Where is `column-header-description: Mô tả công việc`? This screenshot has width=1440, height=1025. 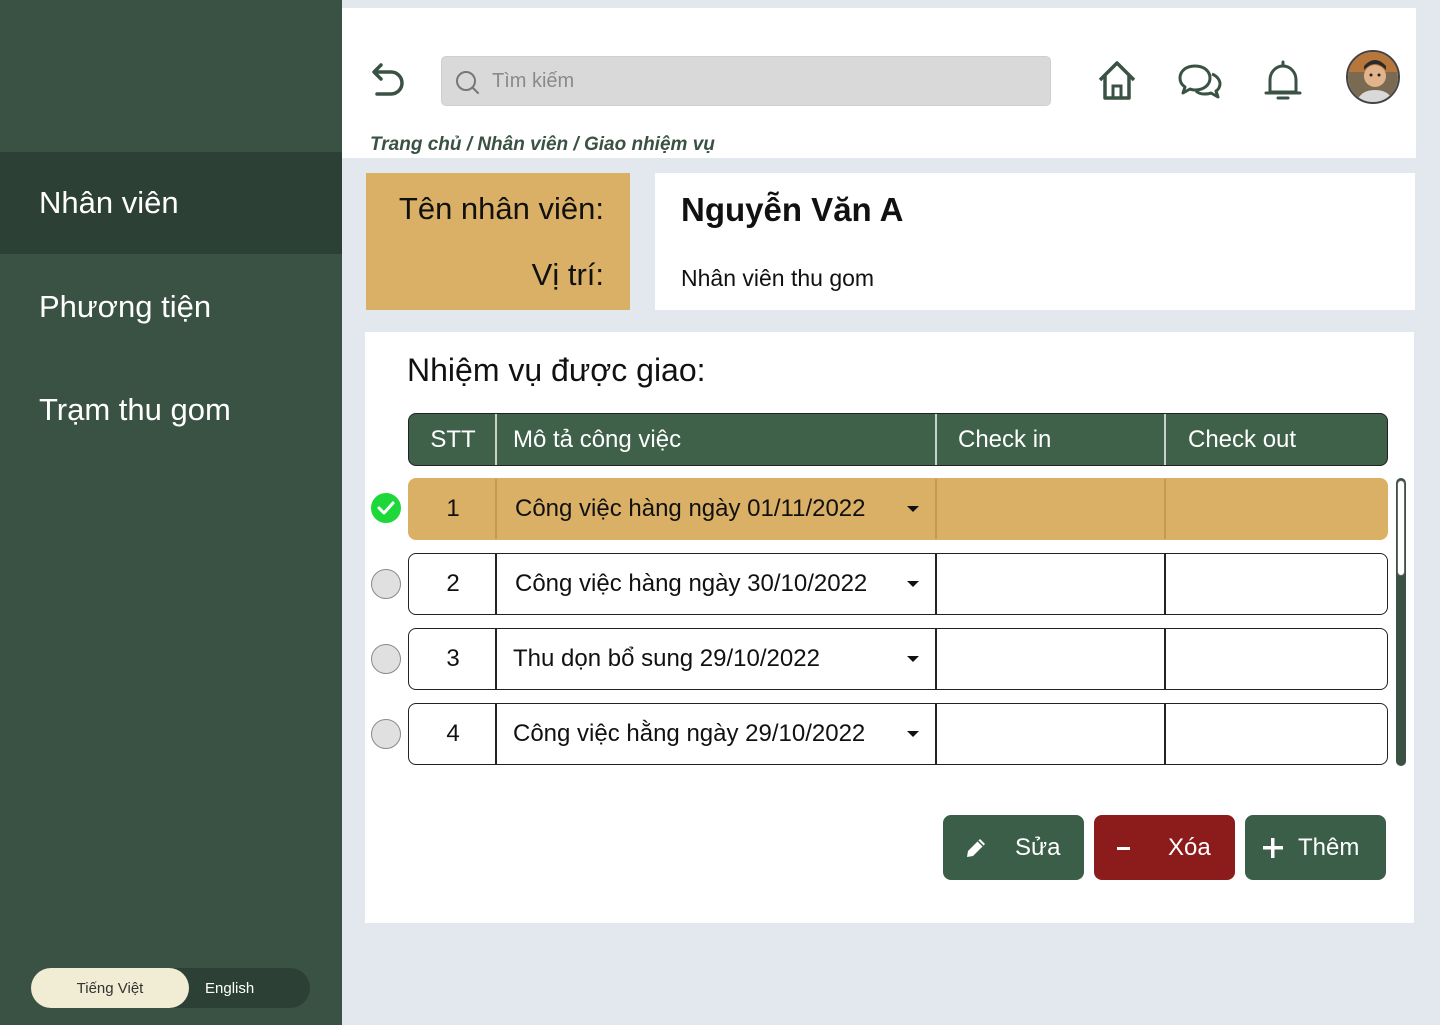 column-header-description: Mô tả công việc is located at coordinates (597, 439).